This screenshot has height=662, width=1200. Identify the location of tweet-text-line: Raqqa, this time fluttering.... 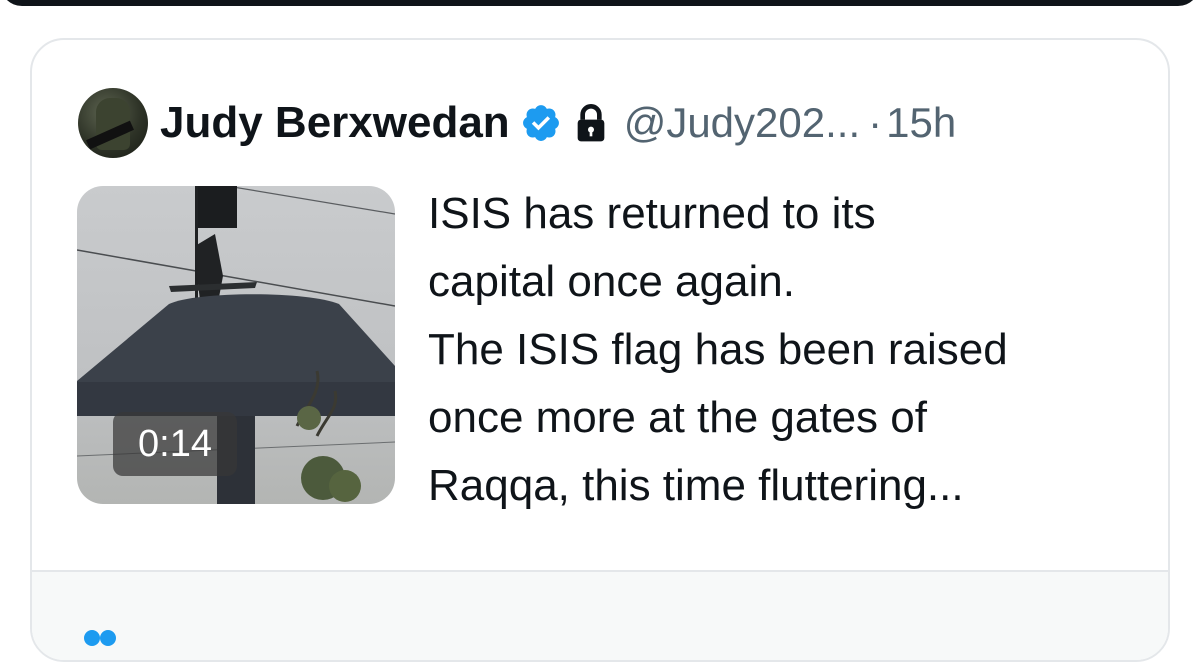
(696, 485).